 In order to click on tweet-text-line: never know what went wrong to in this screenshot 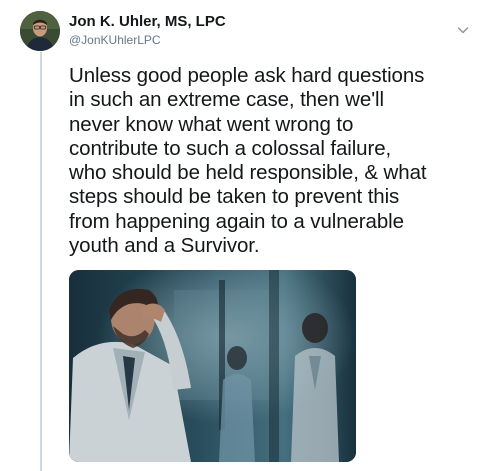, I will do `click(211, 124)`.